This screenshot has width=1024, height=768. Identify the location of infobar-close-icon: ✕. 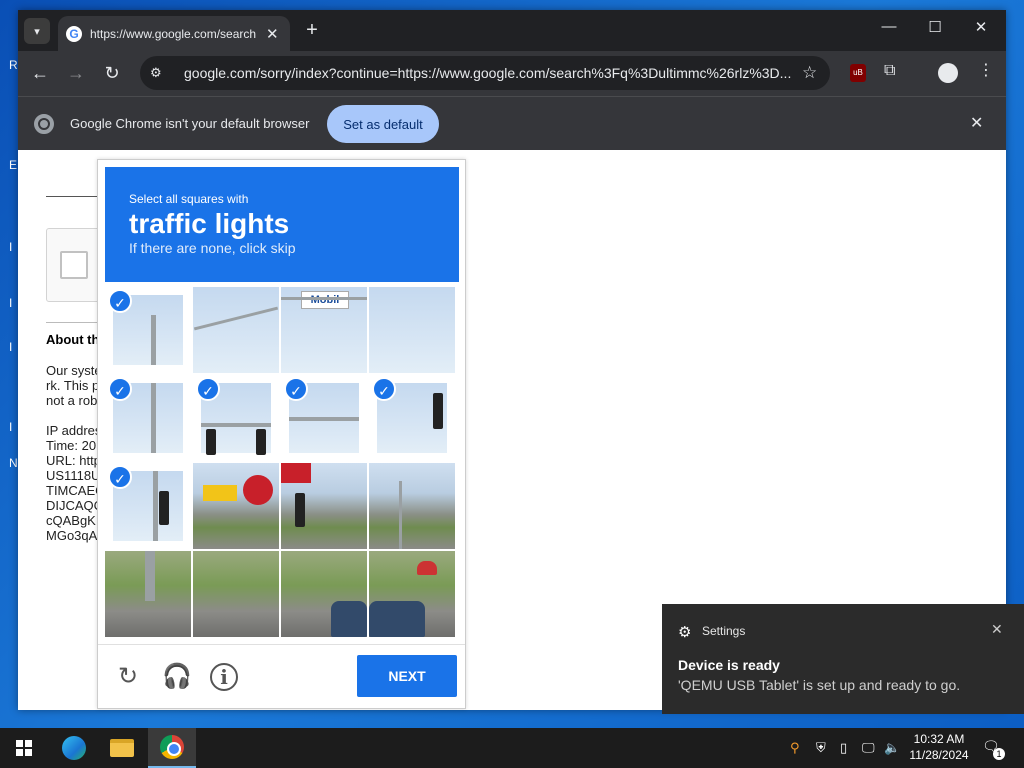
(976, 123).